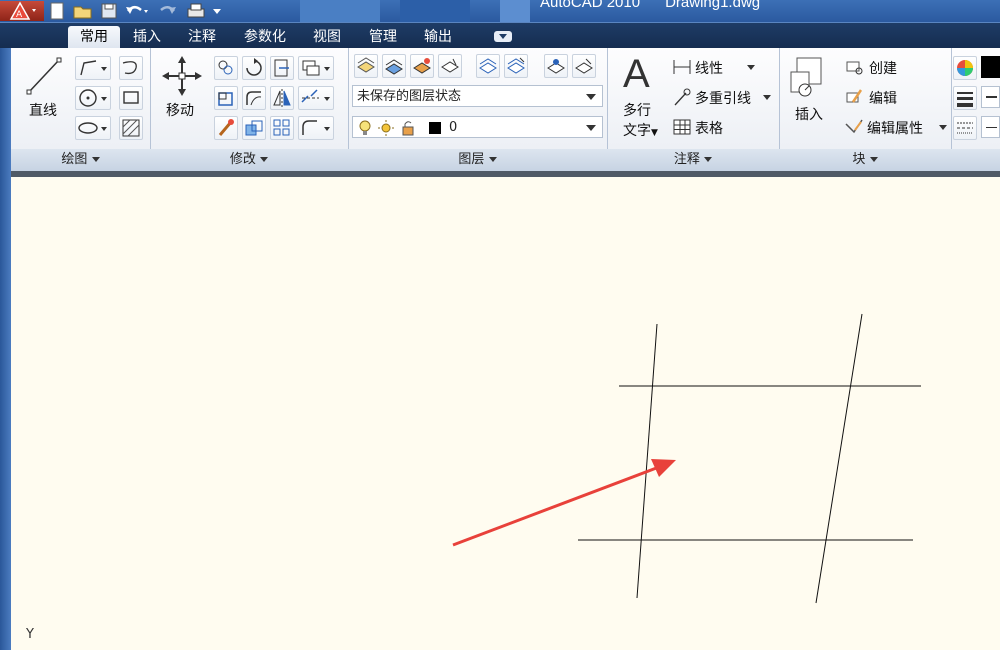 The height and width of the screenshot is (650, 1000). Describe the element at coordinates (854, 68) in the screenshot. I see `create-block-icon` at that location.